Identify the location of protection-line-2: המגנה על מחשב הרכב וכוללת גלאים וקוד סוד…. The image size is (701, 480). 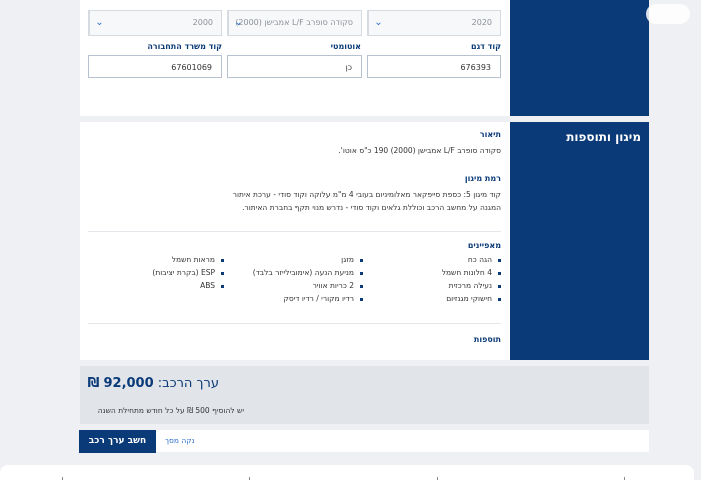
(371, 207).